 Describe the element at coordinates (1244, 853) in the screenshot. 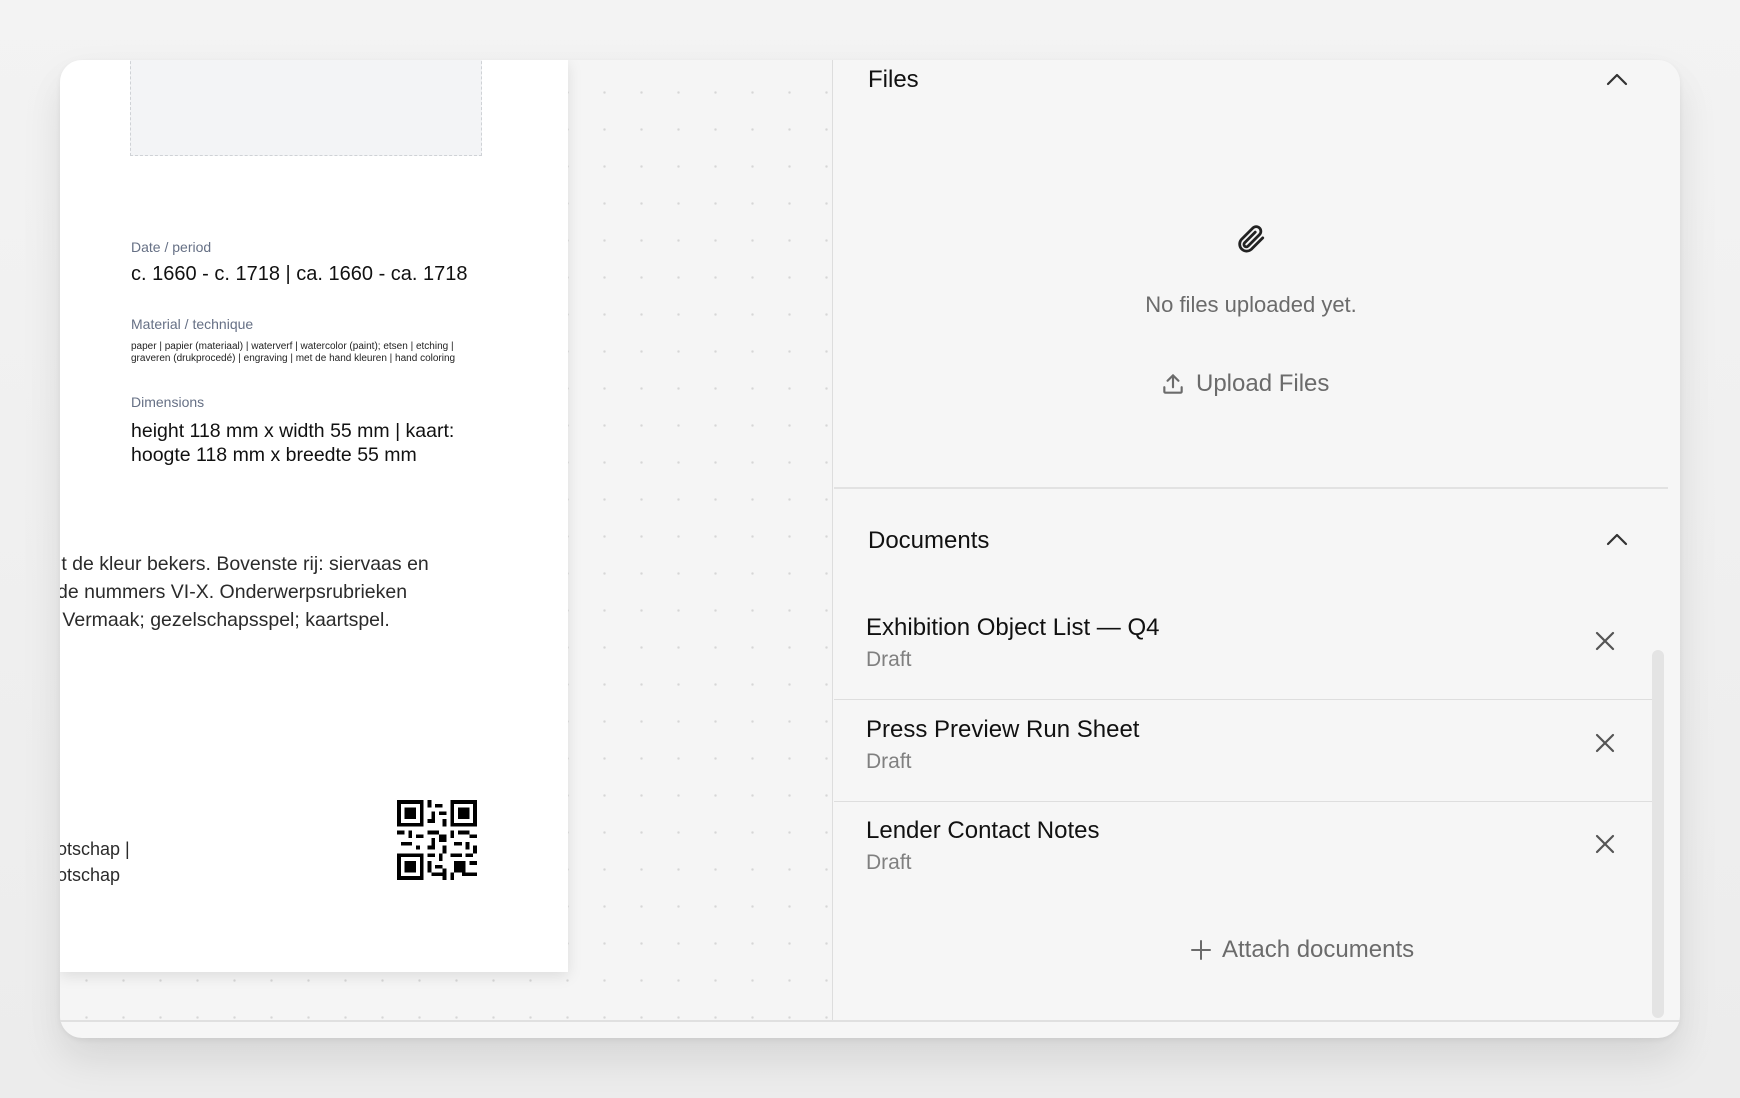

I see `document-row: Lender Contact Notes Draft` at that location.